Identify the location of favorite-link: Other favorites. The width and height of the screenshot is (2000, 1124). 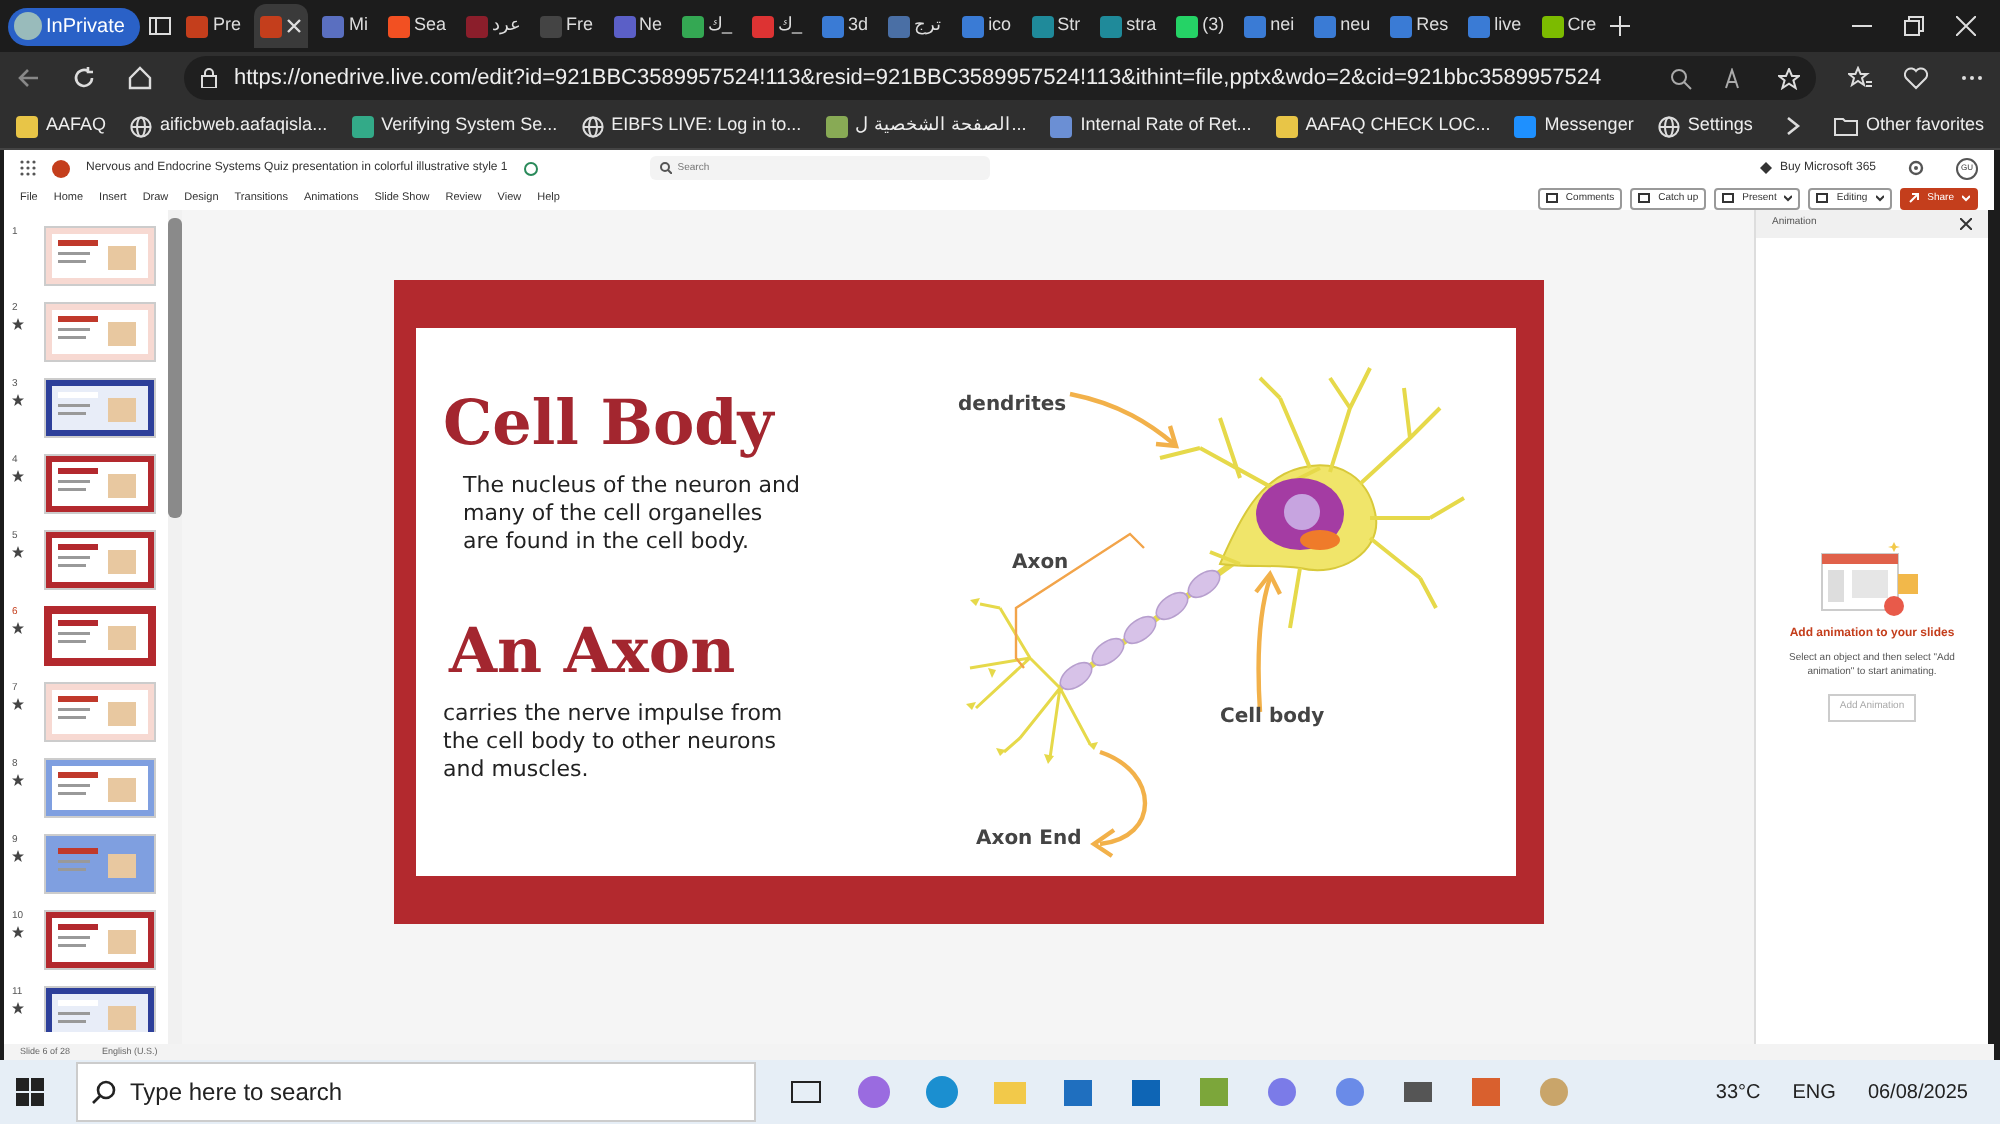
(1908, 126).